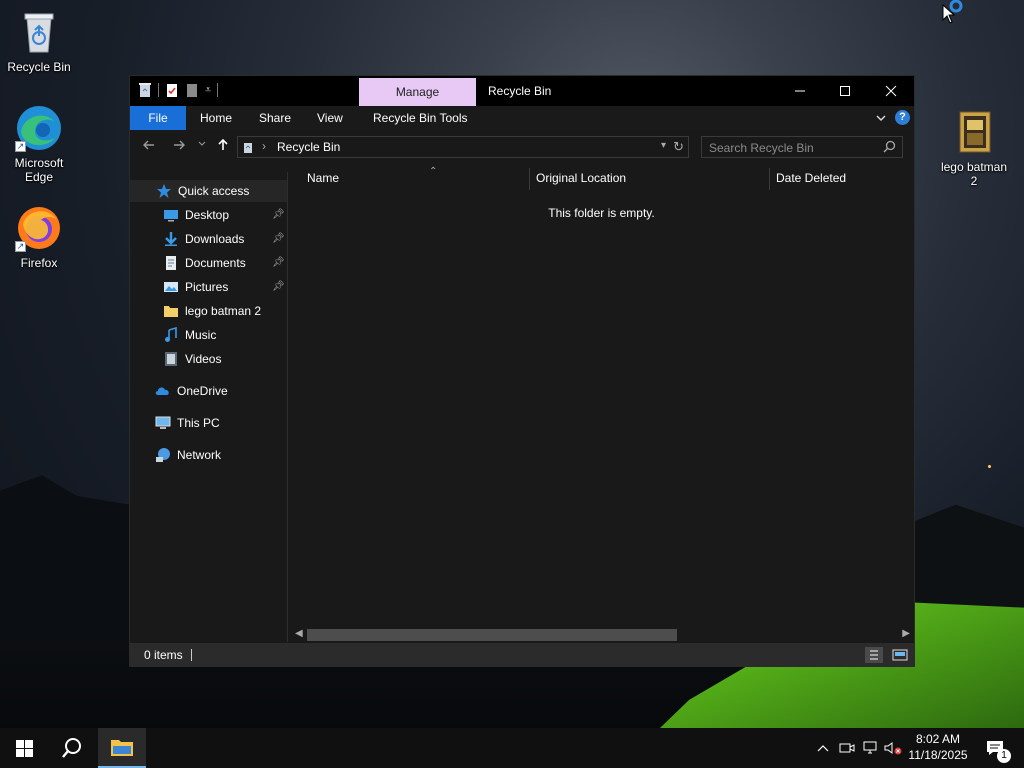  What do you see at coordinates (171, 311) in the screenshot?
I see `folder-icon` at bounding box center [171, 311].